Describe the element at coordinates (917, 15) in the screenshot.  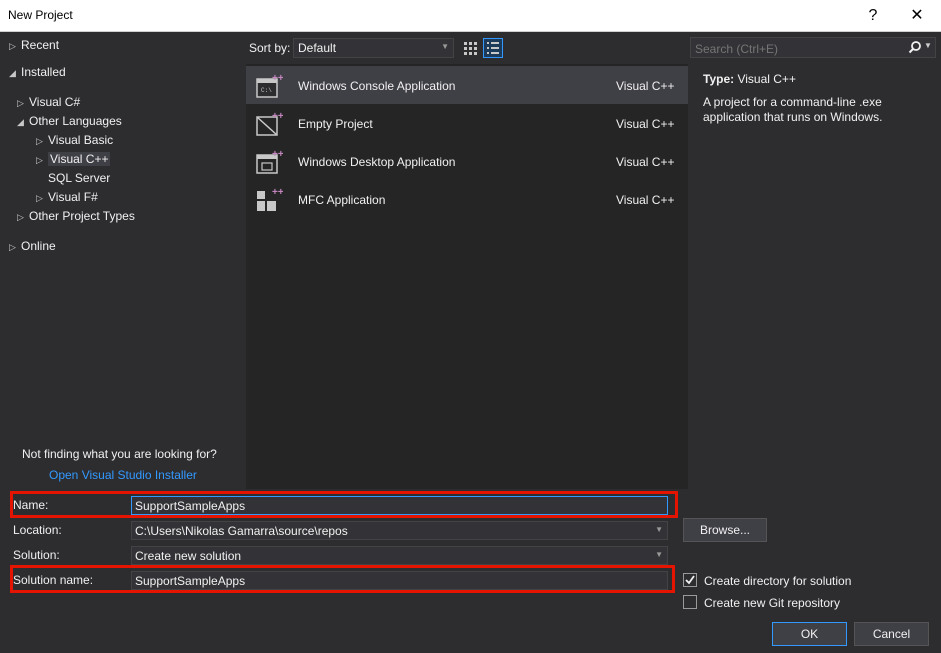
I see `close-button: ✕` at that location.